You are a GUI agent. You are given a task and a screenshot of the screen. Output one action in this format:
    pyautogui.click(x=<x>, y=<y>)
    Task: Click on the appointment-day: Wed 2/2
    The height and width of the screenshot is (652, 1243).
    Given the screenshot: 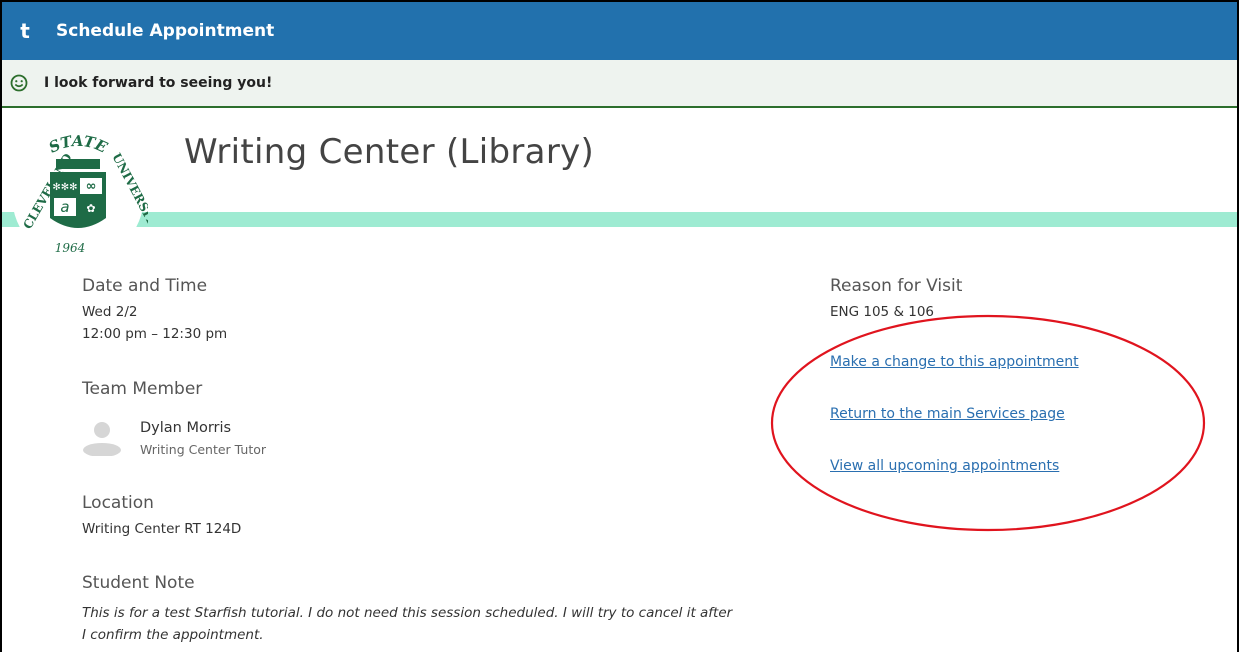 What is the action you would take?
    pyautogui.click(x=110, y=312)
    